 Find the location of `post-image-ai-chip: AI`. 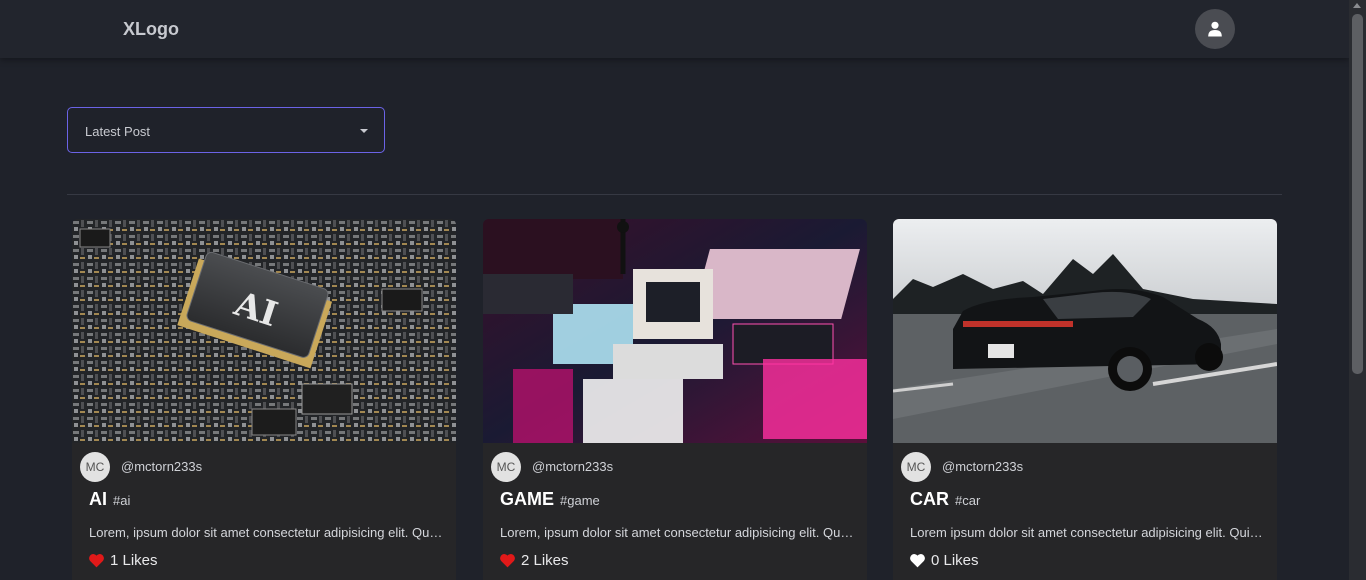

post-image-ai-chip: AI is located at coordinates (264, 331).